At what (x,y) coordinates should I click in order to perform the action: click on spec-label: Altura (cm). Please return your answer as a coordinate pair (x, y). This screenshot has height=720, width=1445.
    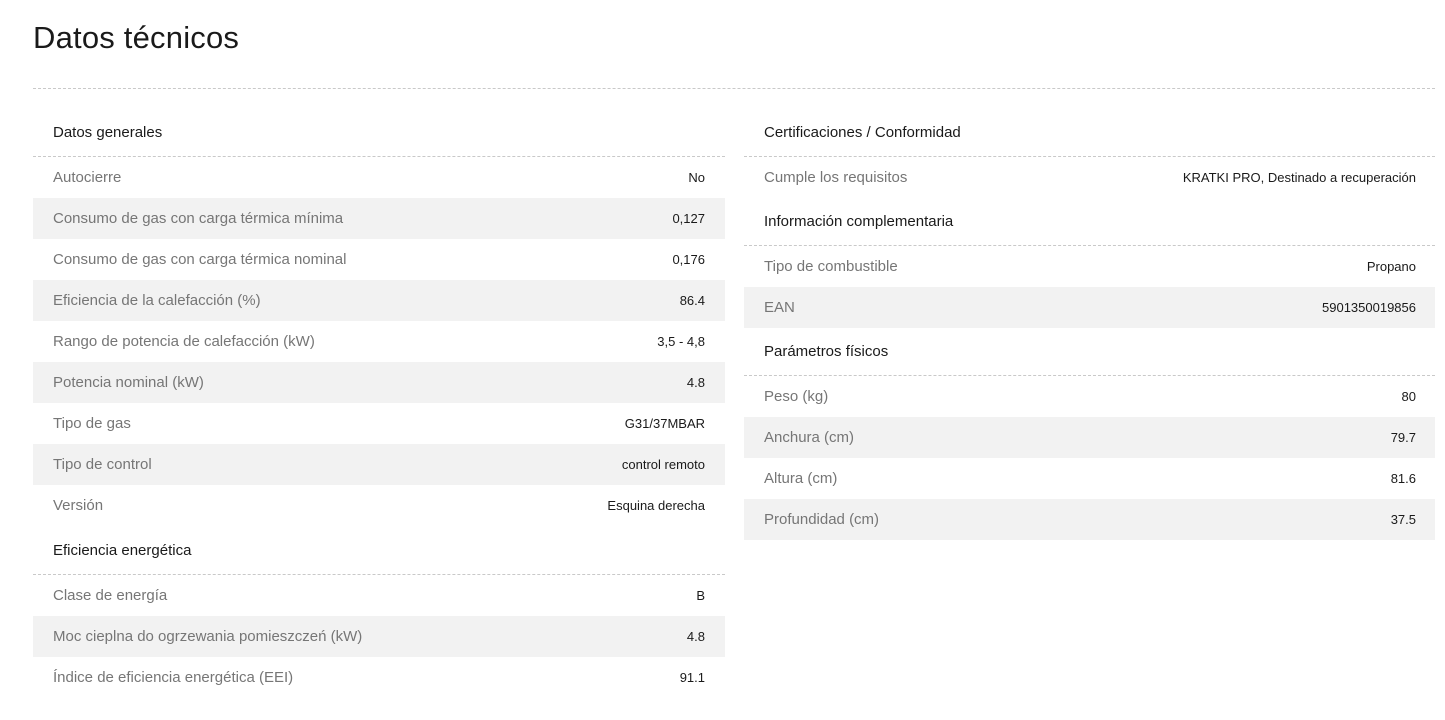
    Looking at the image, I should click on (801, 478).